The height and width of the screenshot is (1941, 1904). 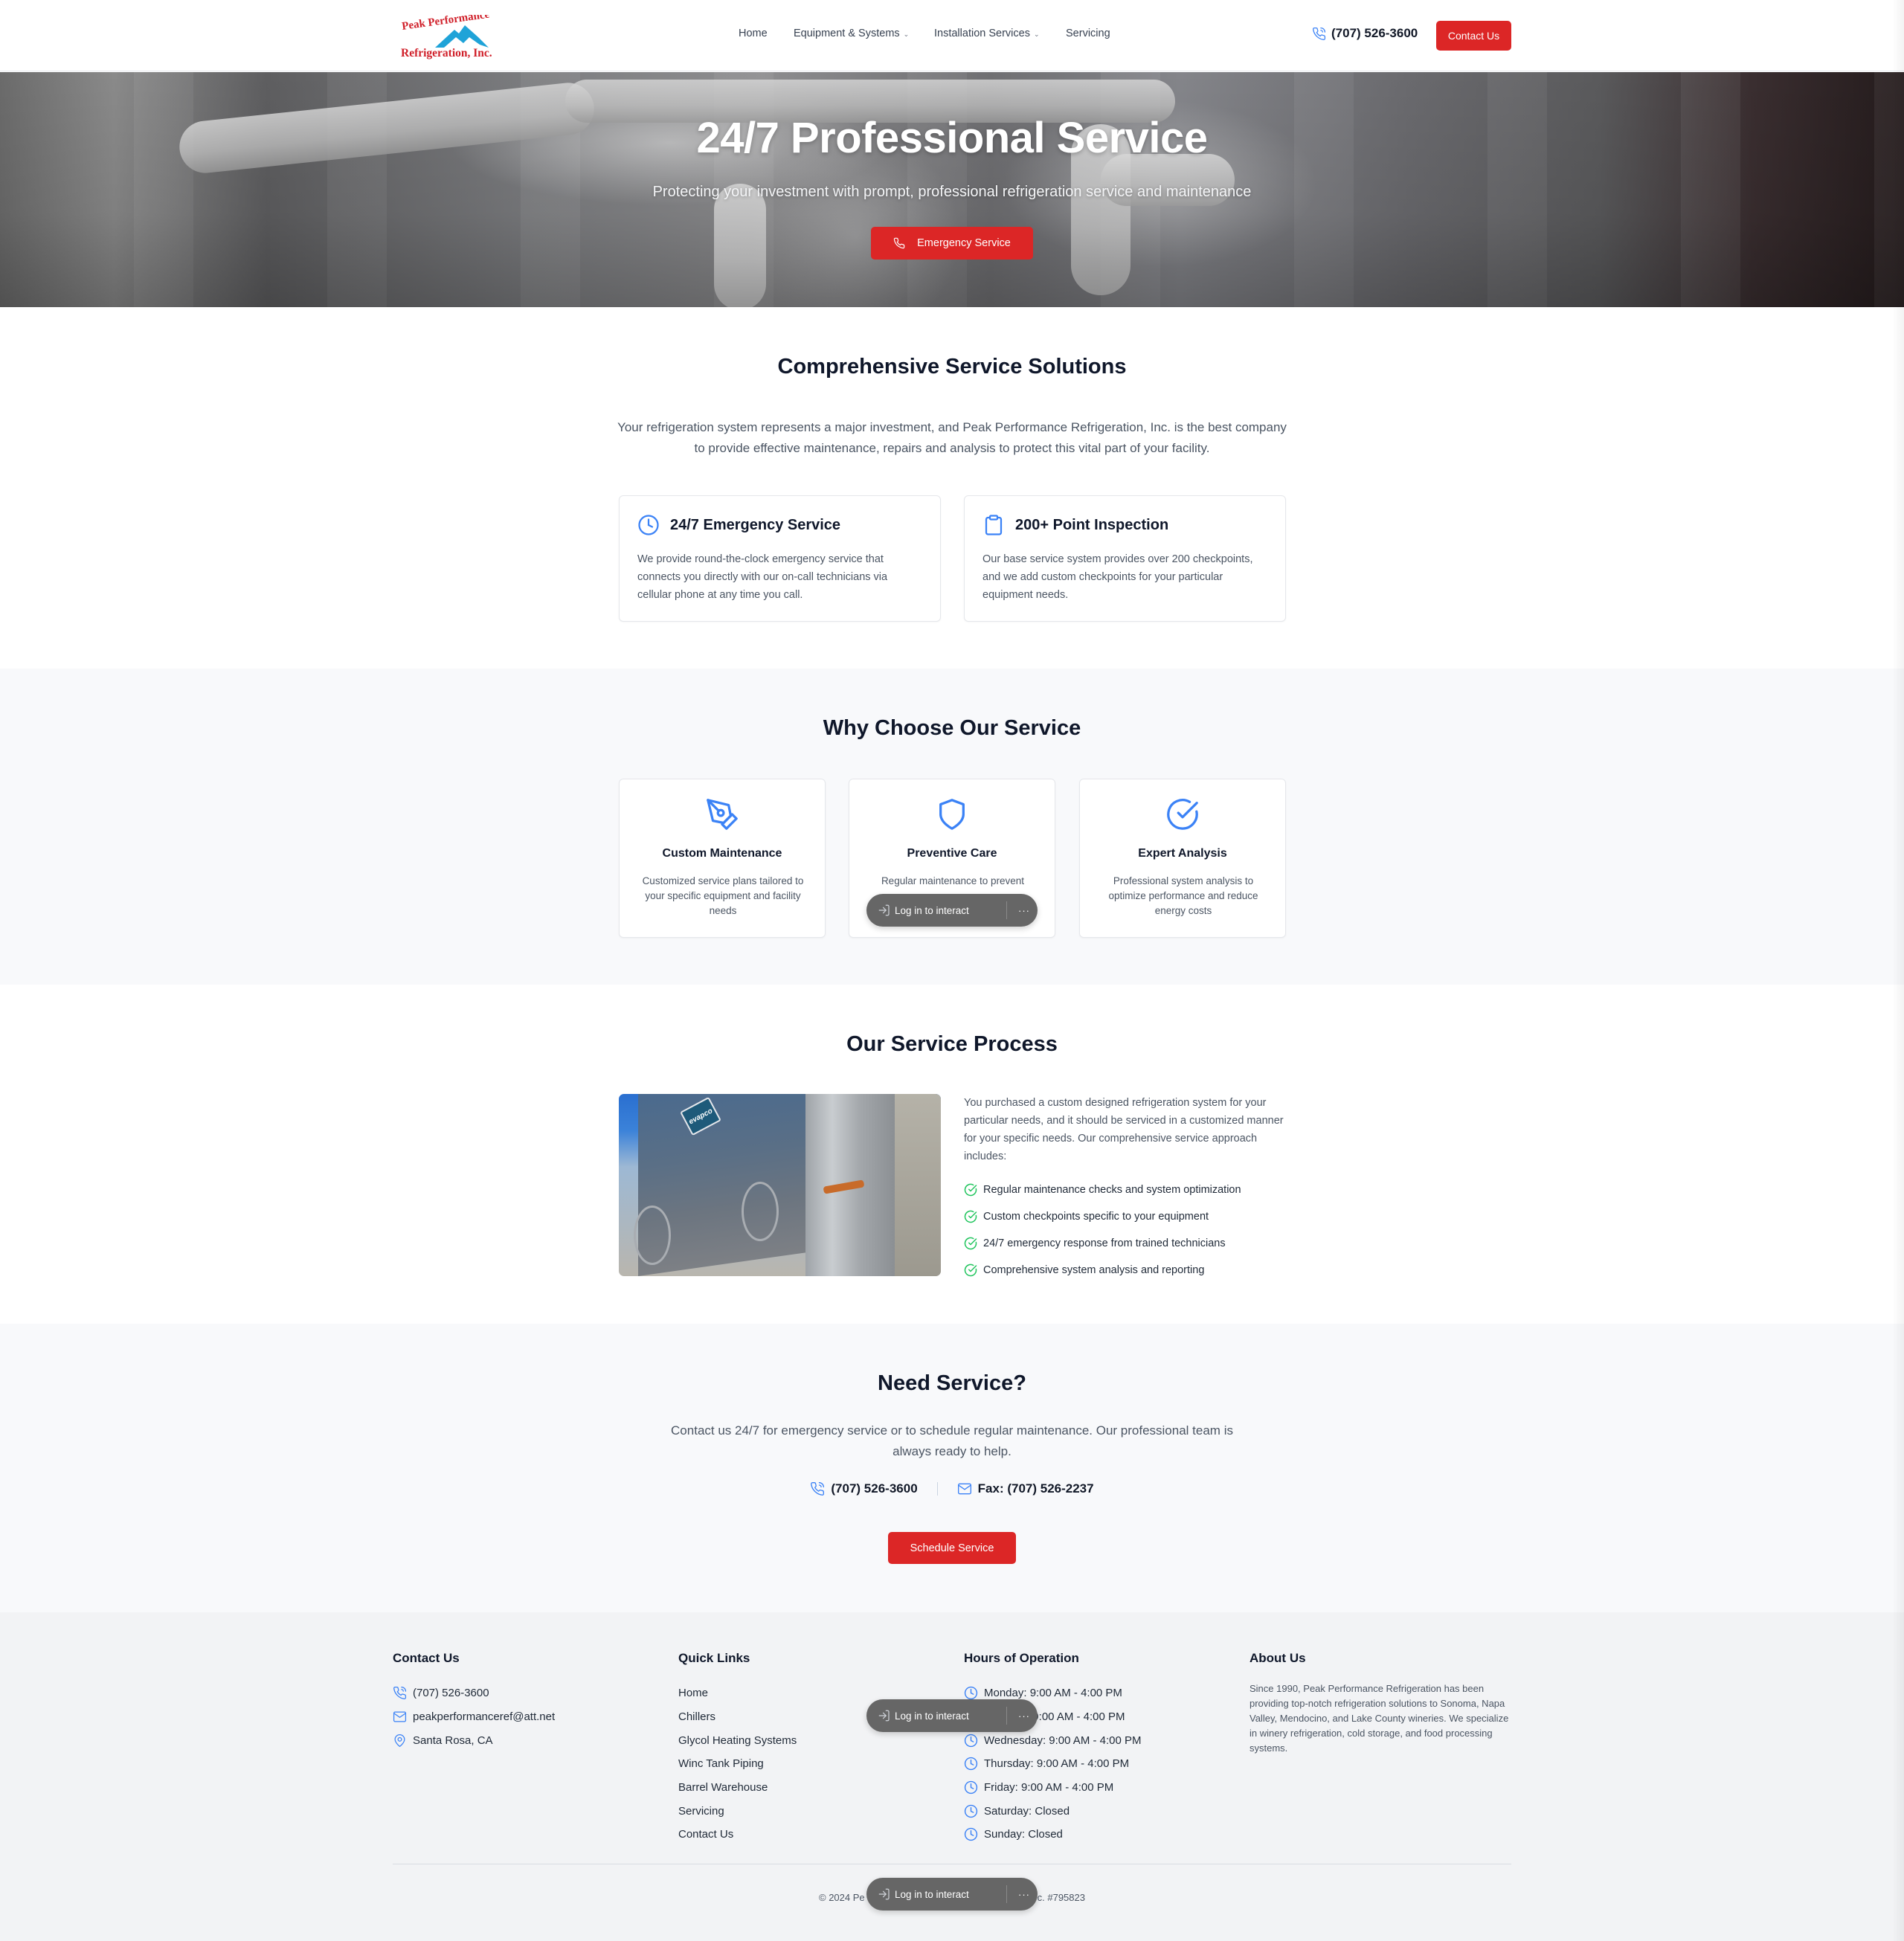 I want to click on hours-item: Thursday: 9:00 AM - 4:00 PM, so click(x=1053, y=1764).